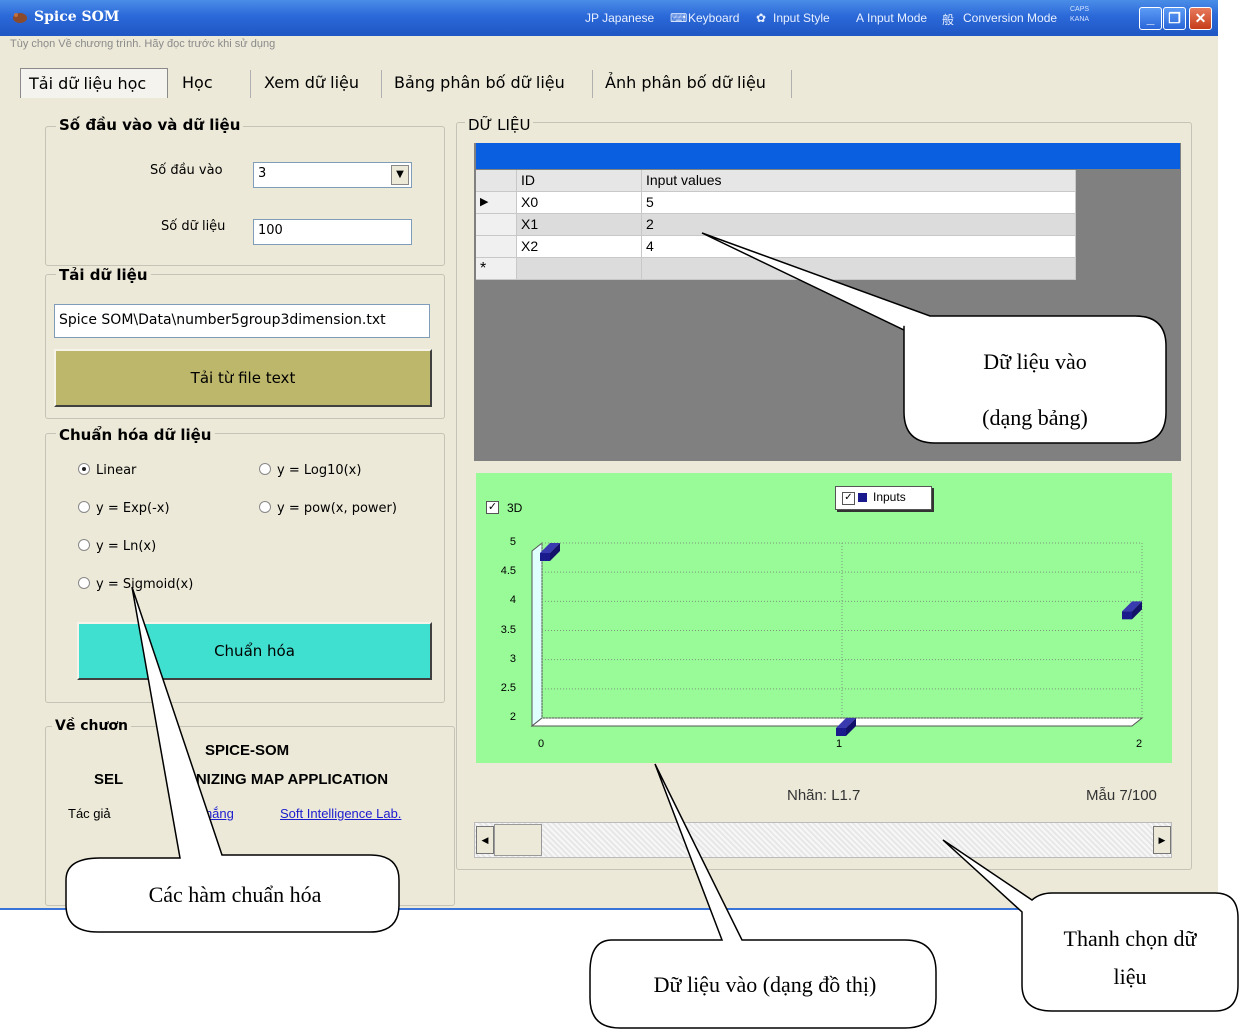 This screenshot has height=1031, width=1241. I want to click on callout-table-line2: (dạng bảng), so click(1035, 417).